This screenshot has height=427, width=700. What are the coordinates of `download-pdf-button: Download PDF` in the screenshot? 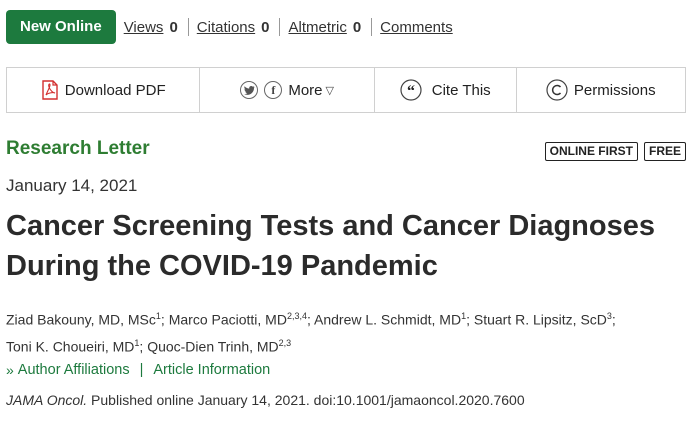 It's located at (104, 90).